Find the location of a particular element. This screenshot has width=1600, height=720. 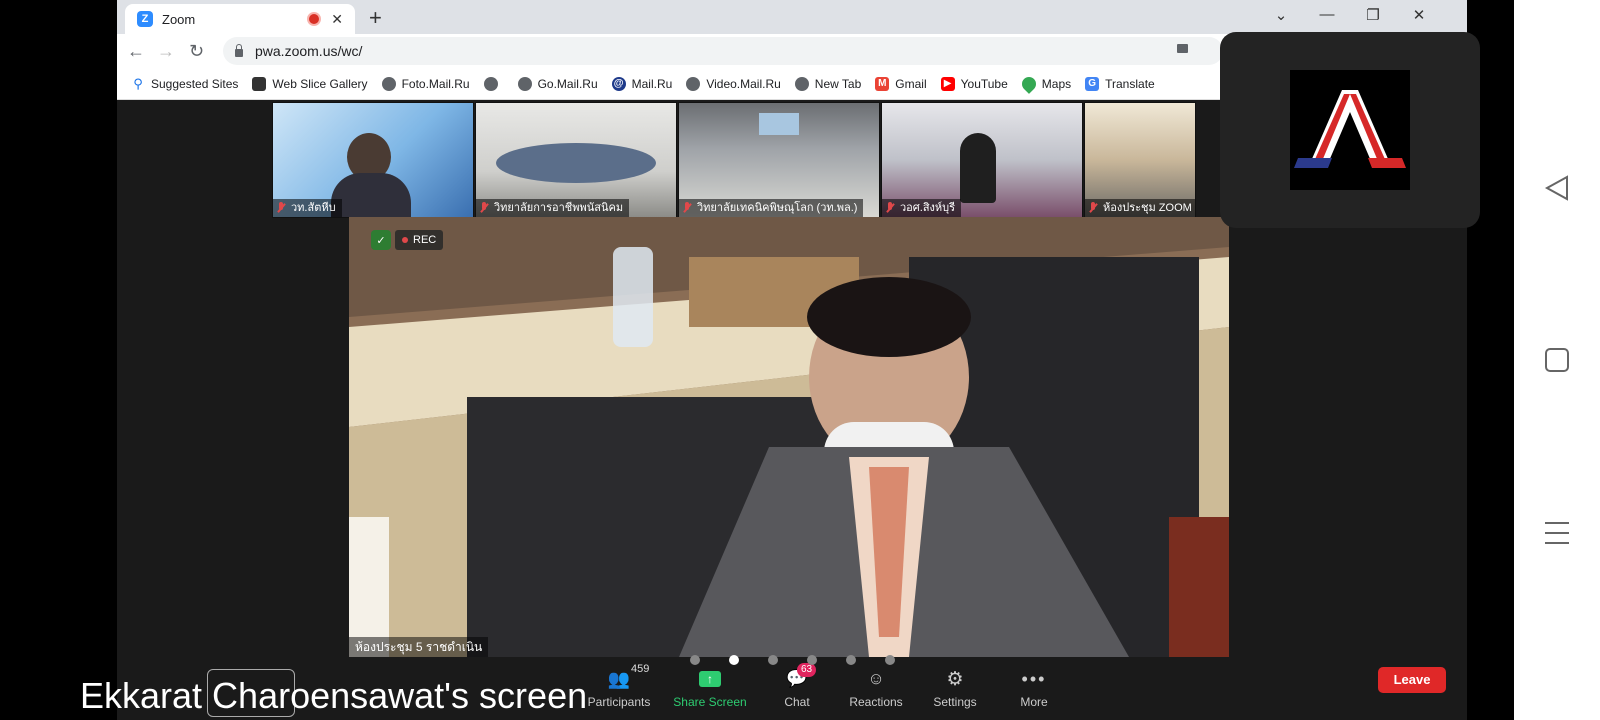

gallery-tile: วิทยาลัยการอาชีพพนัสนิคม is located at coordinates (576, 160).